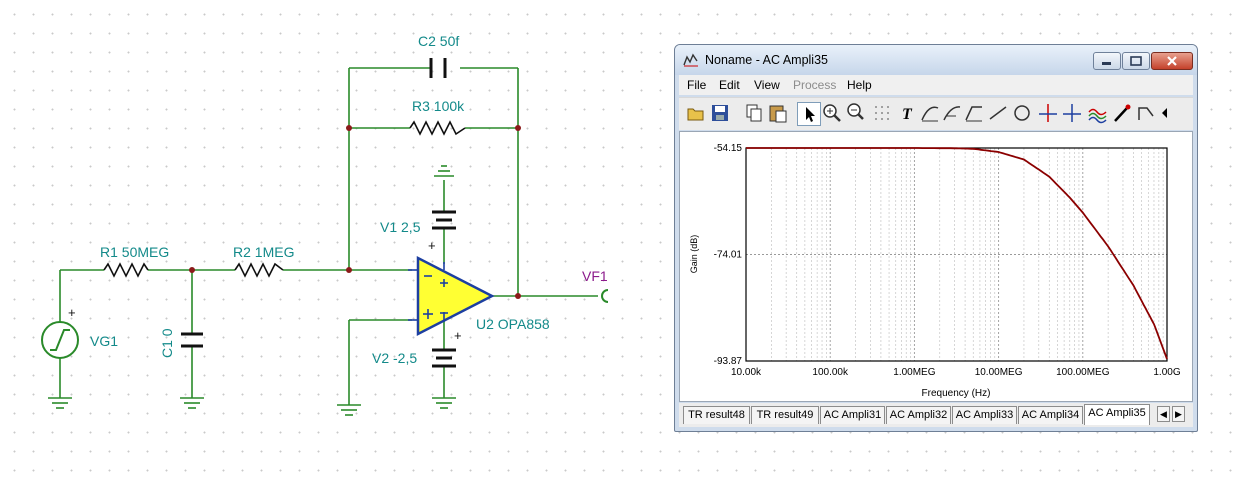 This screenshot has height=478, width=1238. I want to click on chevron-right-icon: ▶, so click(1178, 414).